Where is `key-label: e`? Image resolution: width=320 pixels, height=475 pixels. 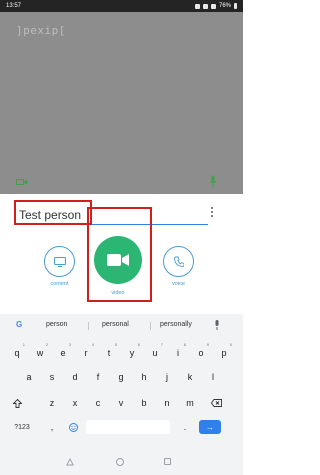
key-label: e is located at coordinates (63, 353).